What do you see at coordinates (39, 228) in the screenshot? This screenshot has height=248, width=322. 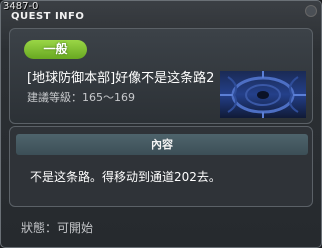 I see `status-label: 狀態：` at bounding box center [39, 228].